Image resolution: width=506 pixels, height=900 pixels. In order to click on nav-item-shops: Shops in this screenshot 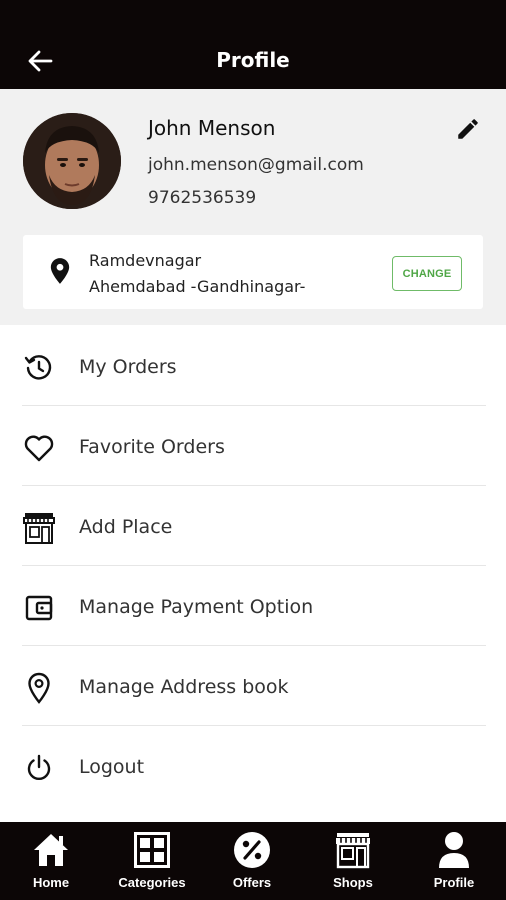, I will do `click(353, 861)`.